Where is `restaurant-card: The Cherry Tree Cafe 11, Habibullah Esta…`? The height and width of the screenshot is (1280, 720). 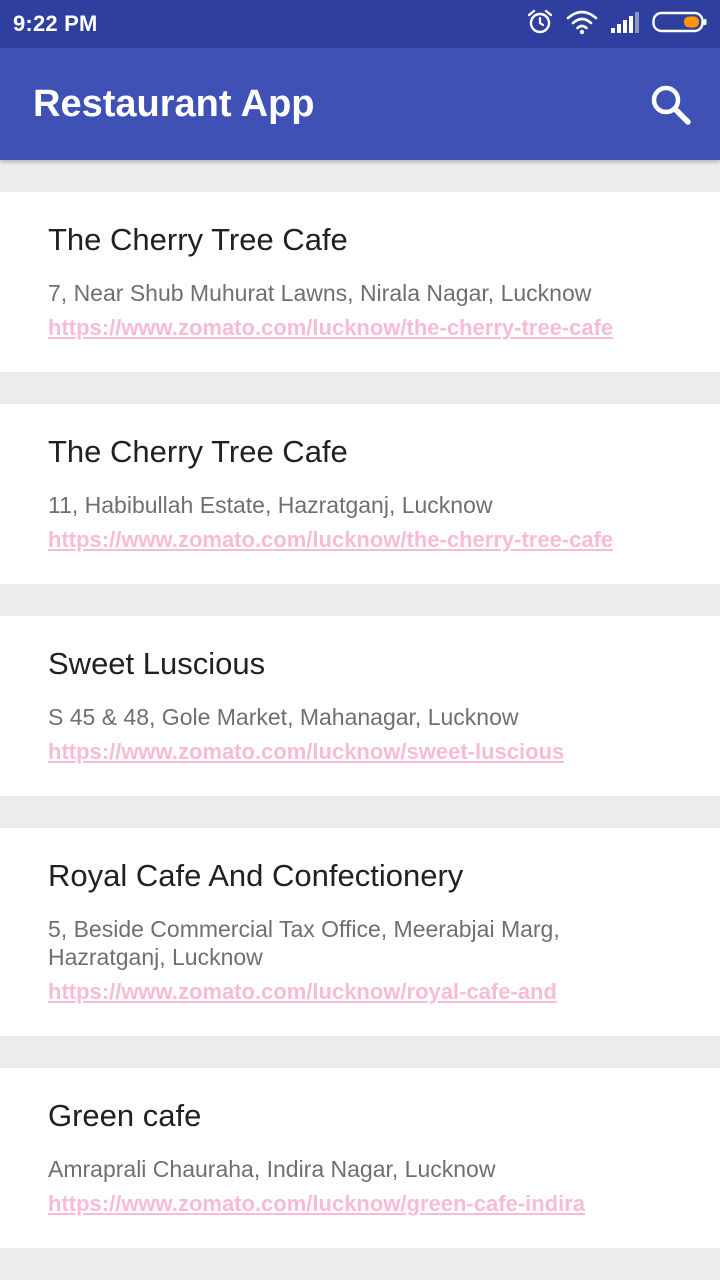
restaurant-card: The Cherry Tree Cafe 11, Habibullah Esta… is located at coordinates (360, 494).